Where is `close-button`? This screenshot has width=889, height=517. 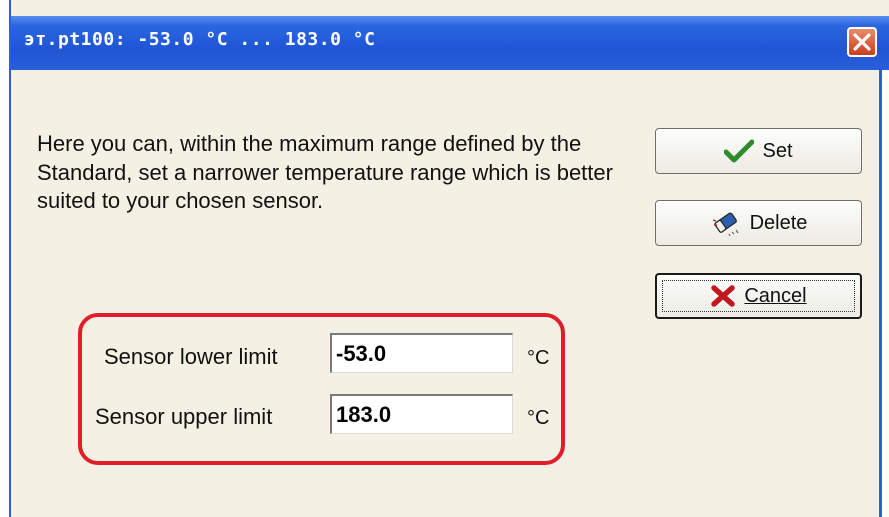
close-button is located at coordinates (862, 42).